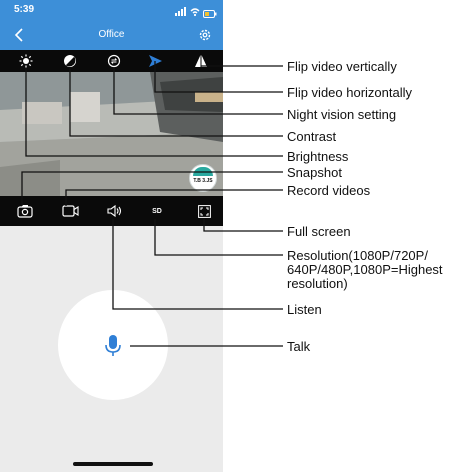 The width and height of the screenshot is (473, 472). Describe the element at coordinates (329, 190) in the screenshot. I see `label-record: Record videos` at that location.